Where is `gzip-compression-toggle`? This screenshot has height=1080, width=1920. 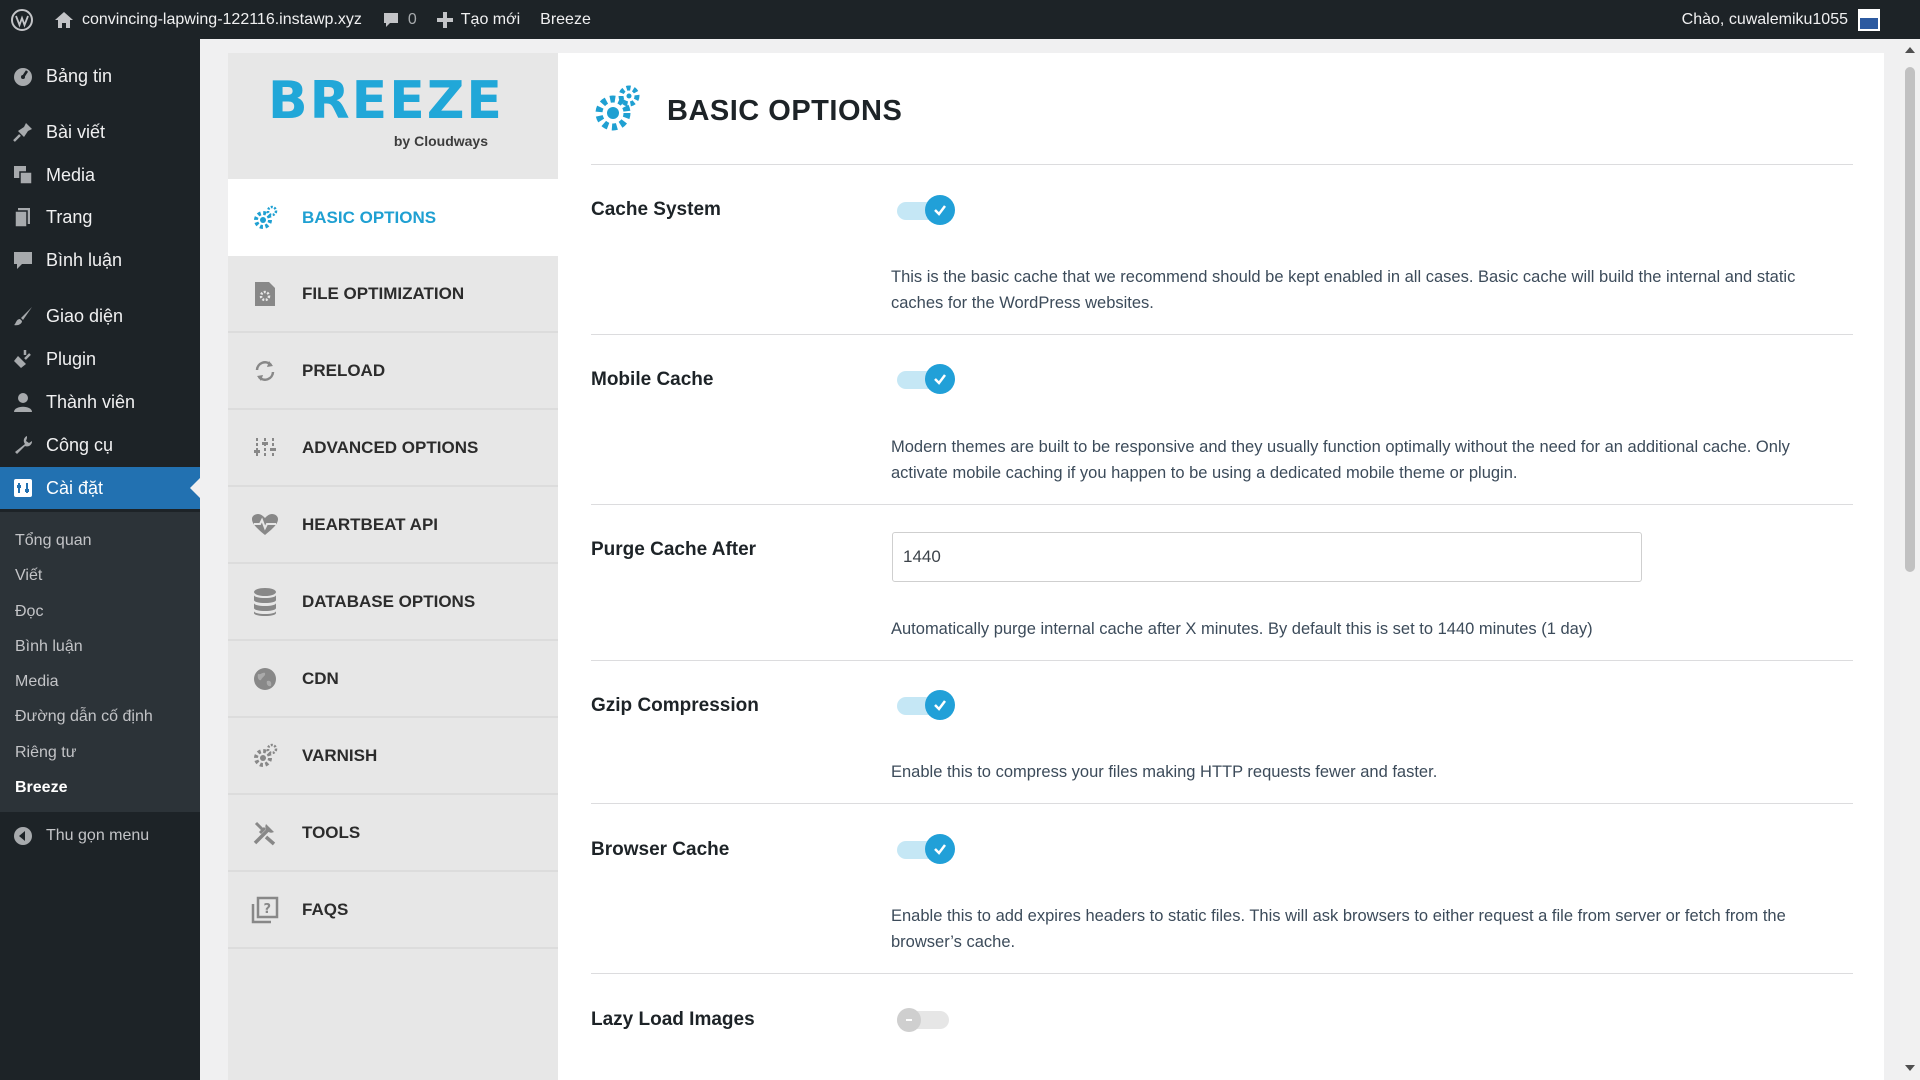
gzip-compression-toggle is located at coordinates (926, 705).